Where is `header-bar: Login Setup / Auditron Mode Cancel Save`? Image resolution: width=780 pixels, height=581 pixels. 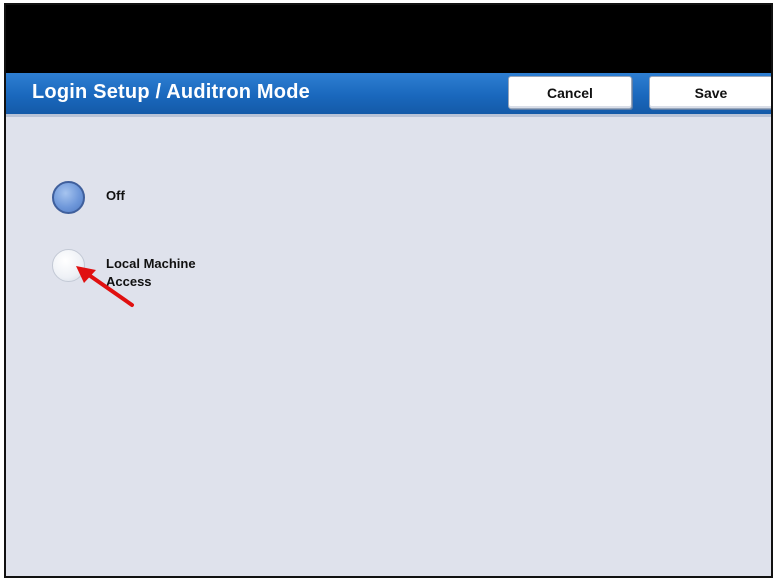
header-bar: Login Setup / Auditron Mode Cancel Save is located at coordinates (388, 95).